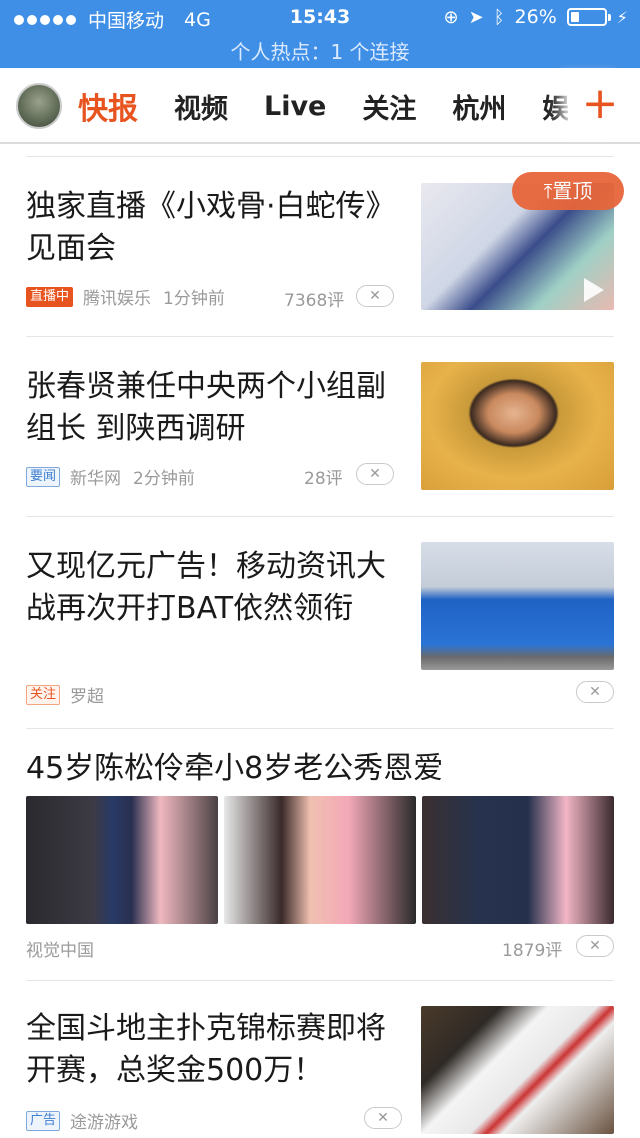 This screenshot has width=640, height=1138. What do you see at coordinates (164, 479) in the screenshot?
I see `article-time: 2分钟前` at bounding box center [164, 479].